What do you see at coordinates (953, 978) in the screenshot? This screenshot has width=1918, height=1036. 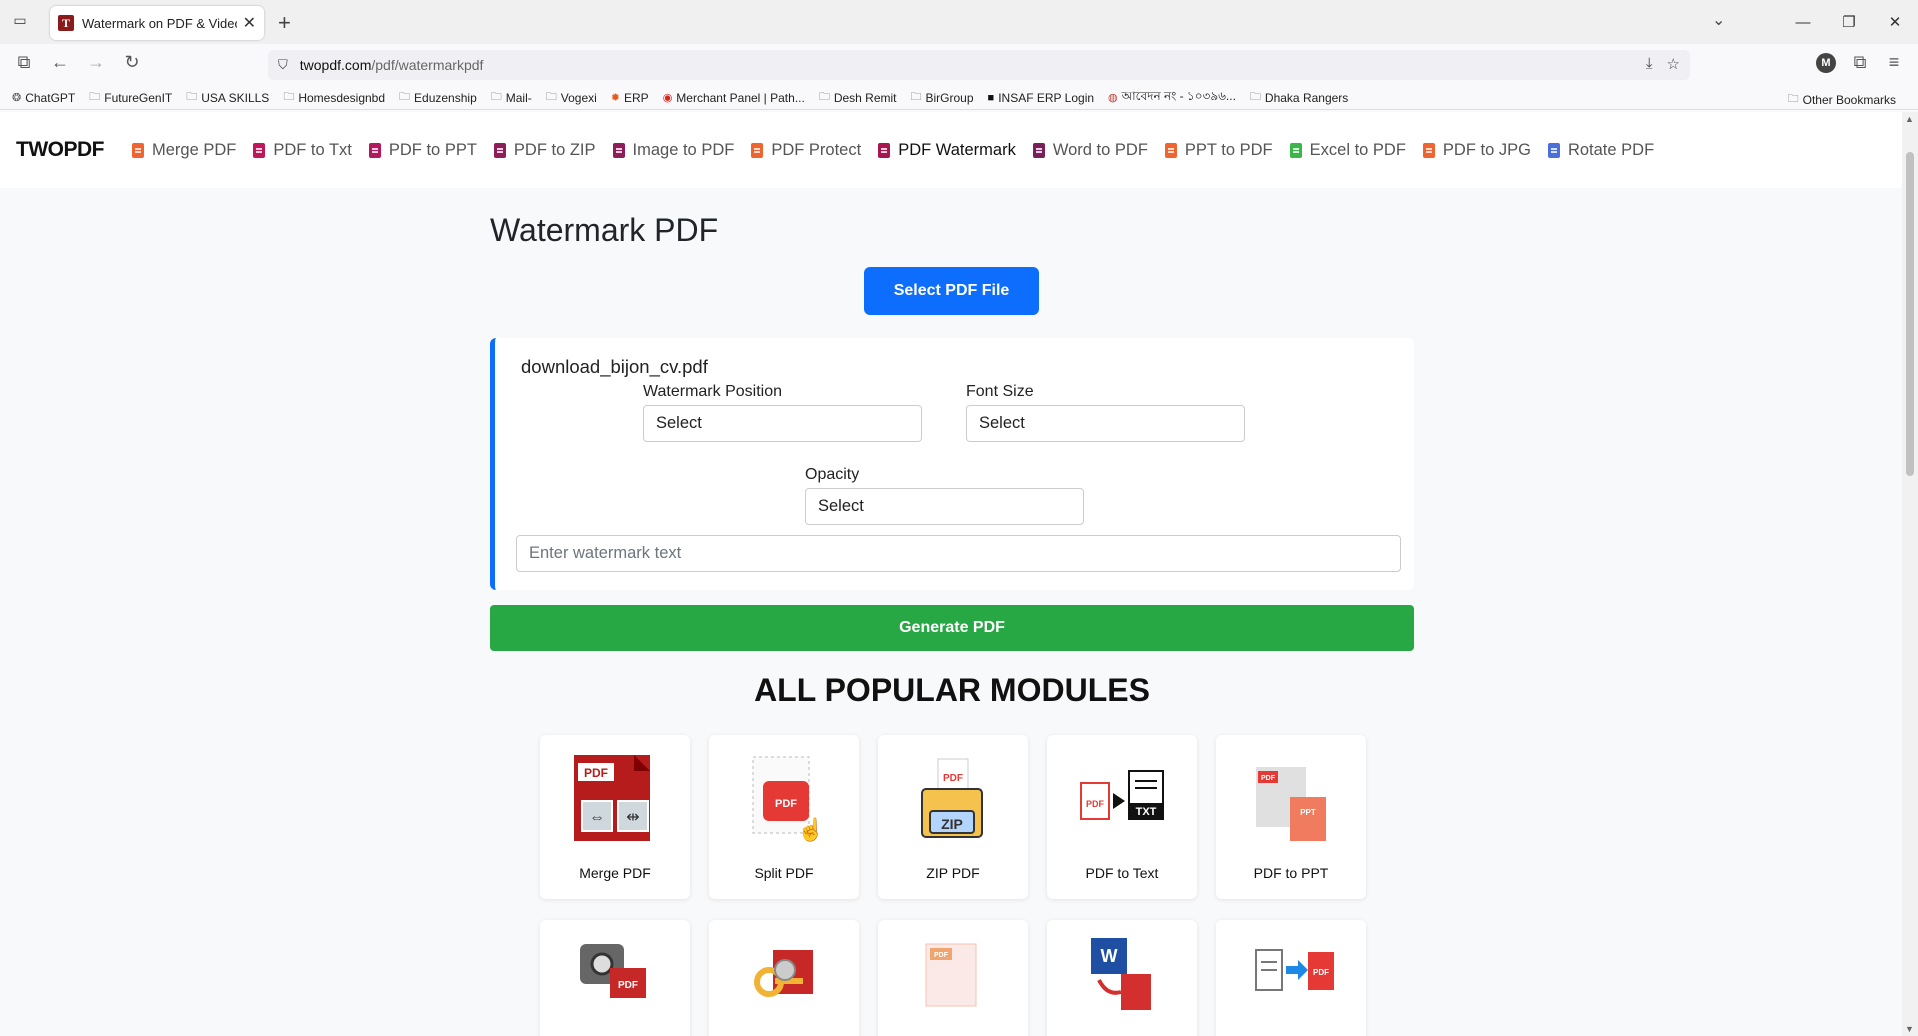 I see `module-card-pdf-watermark: PDF` at bounding box center [953, 978].